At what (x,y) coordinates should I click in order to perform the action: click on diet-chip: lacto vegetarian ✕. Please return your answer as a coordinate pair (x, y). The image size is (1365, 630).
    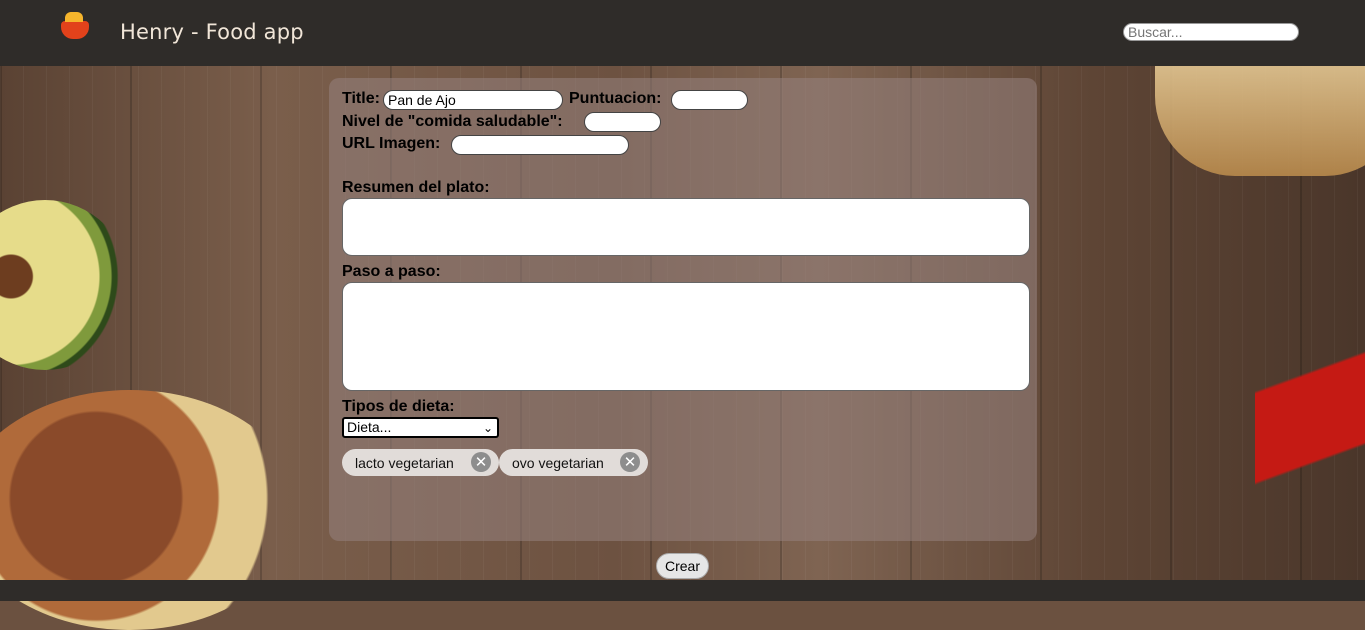
    Looking at the image, I should click on (420, 462).